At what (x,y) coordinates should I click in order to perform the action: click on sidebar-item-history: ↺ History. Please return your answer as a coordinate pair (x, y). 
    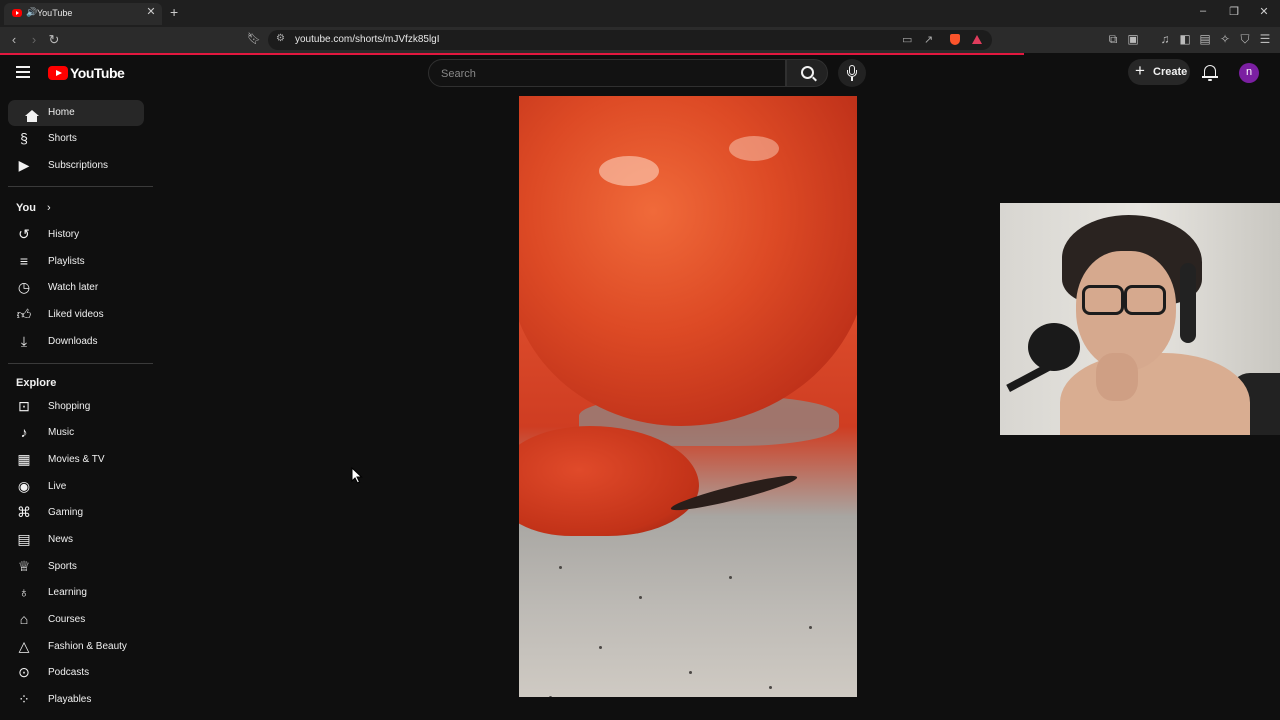
    Looking at the image, I should click on (76, 235).